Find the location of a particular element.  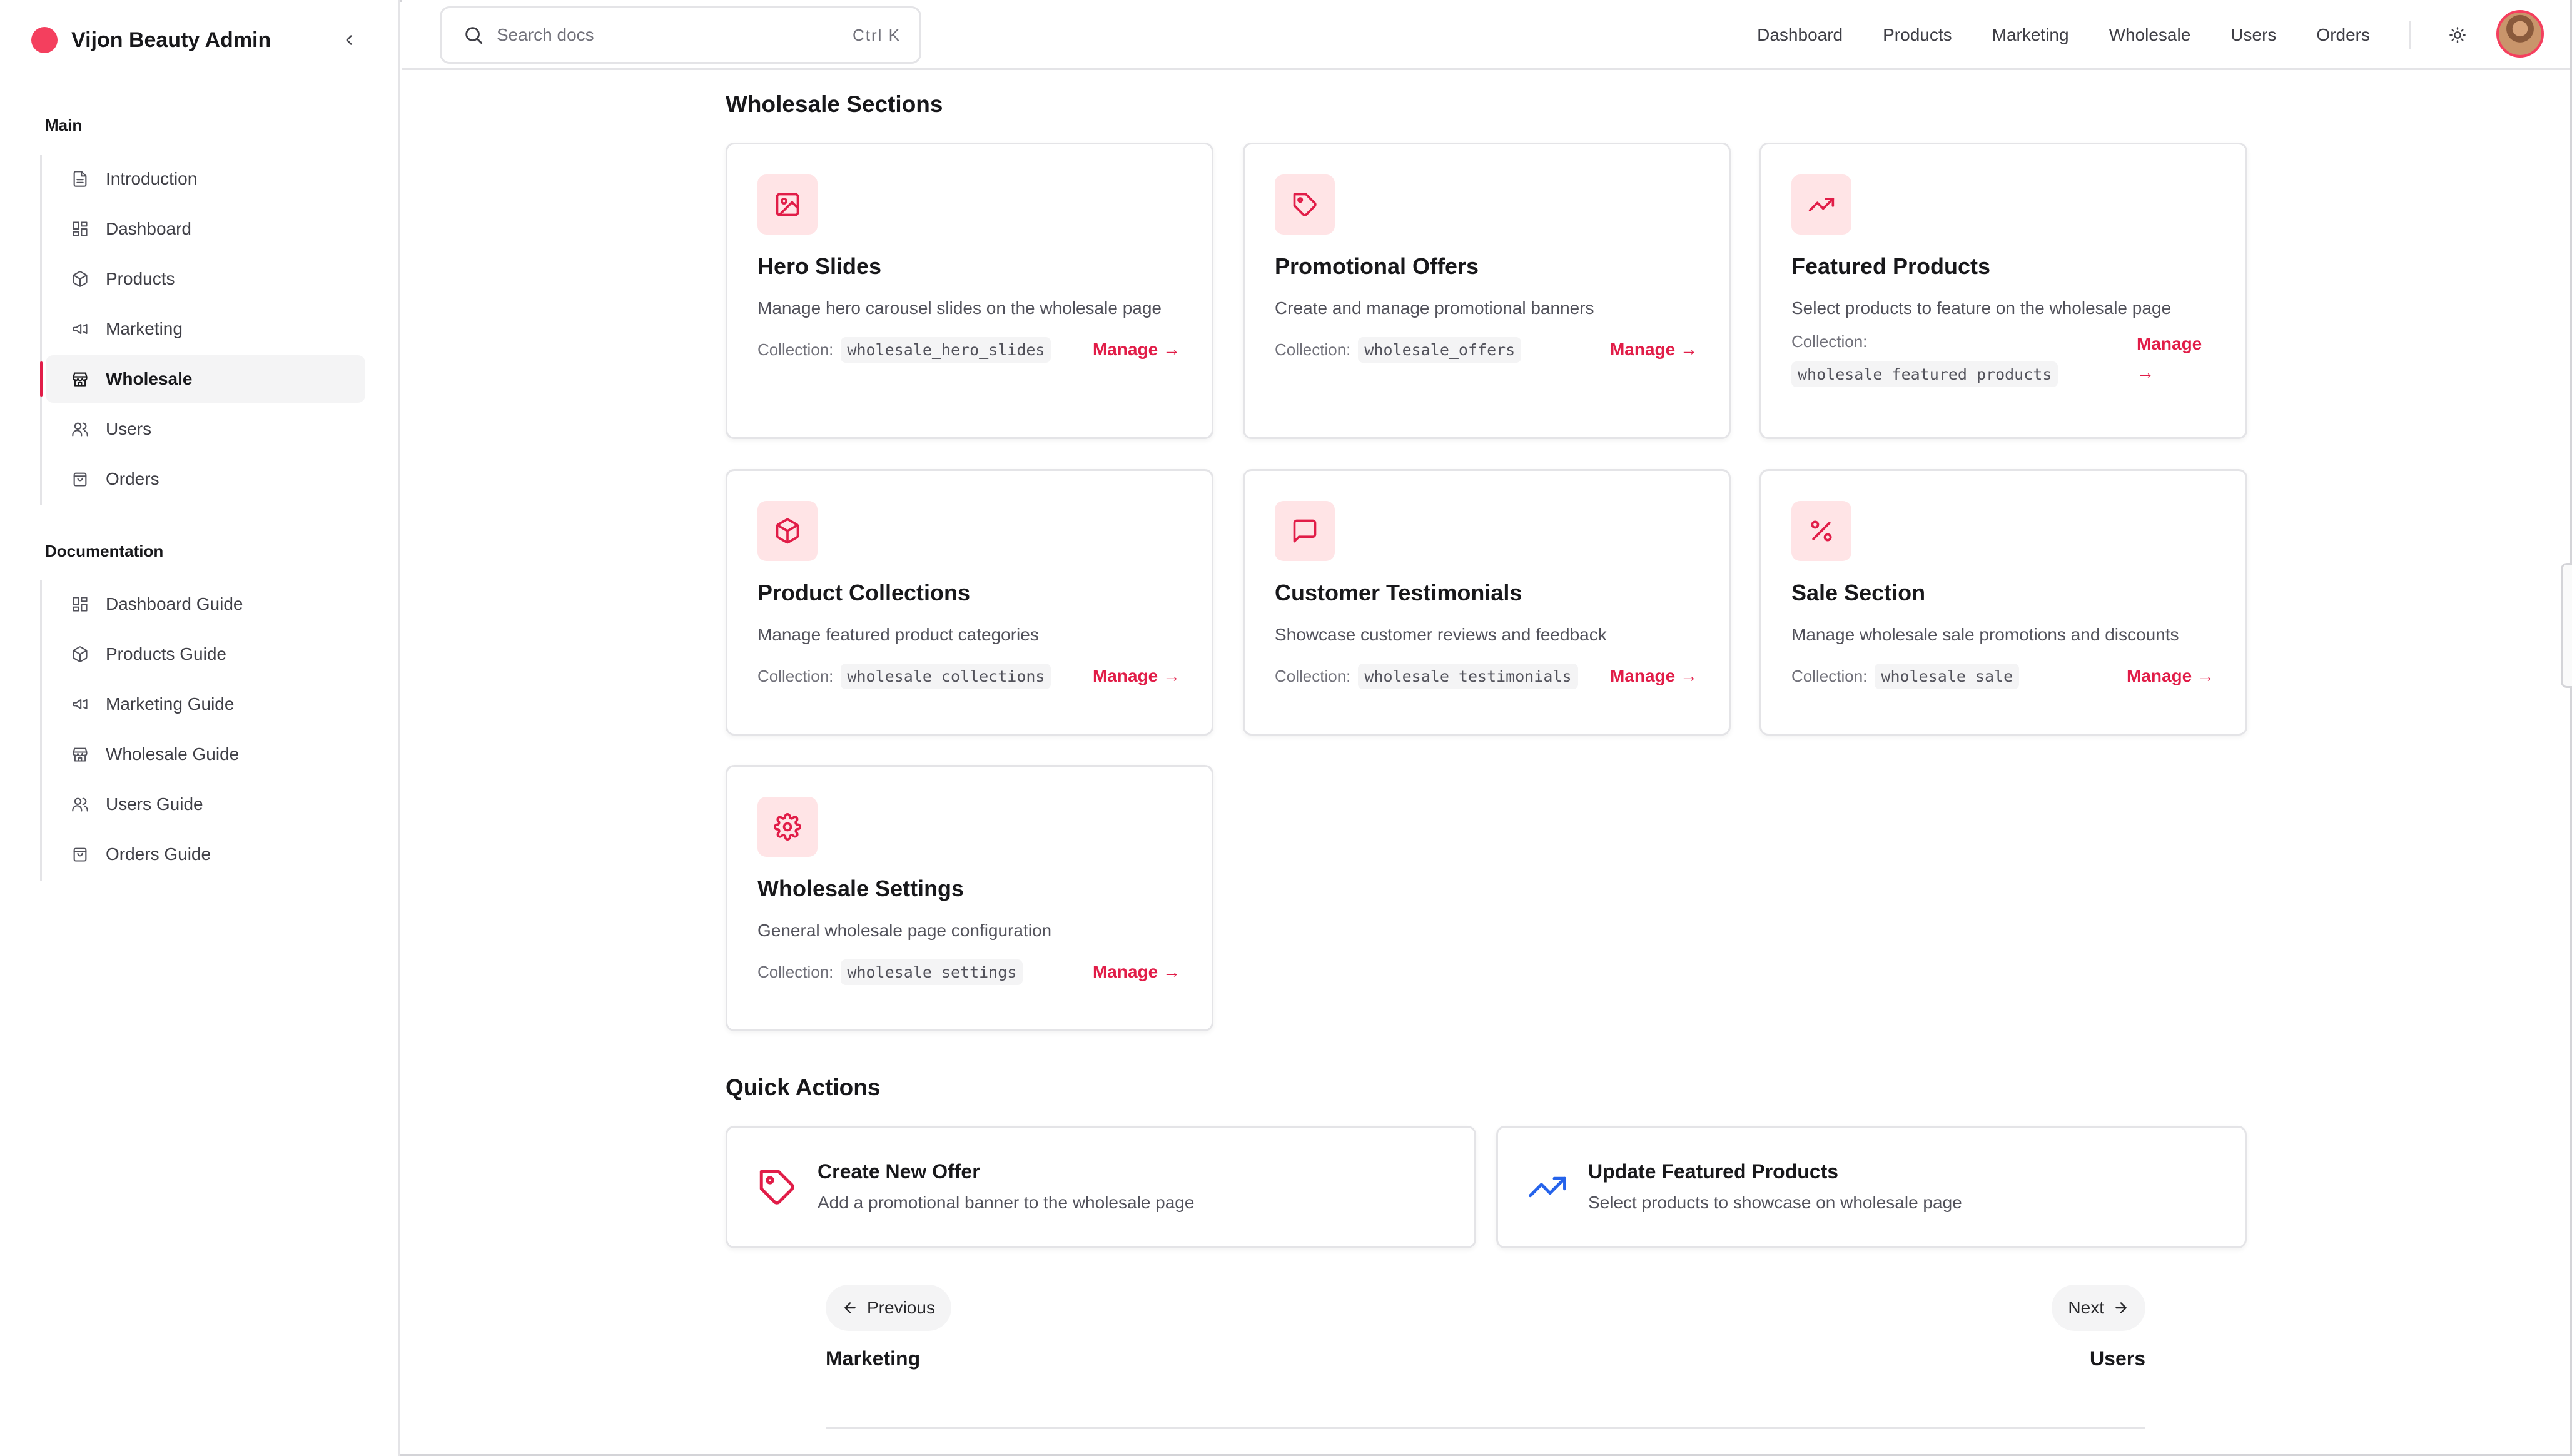

brand: Vijon Beauty Admin is located at coordinates (151, 40).